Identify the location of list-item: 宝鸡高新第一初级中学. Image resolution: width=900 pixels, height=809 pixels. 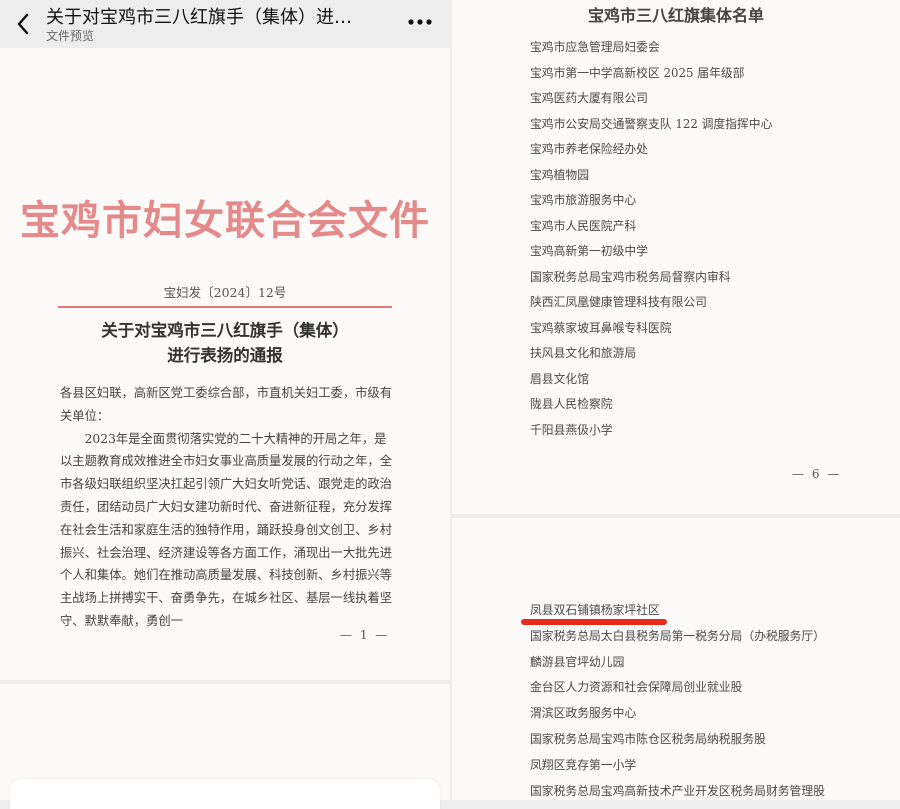
(589, 251).